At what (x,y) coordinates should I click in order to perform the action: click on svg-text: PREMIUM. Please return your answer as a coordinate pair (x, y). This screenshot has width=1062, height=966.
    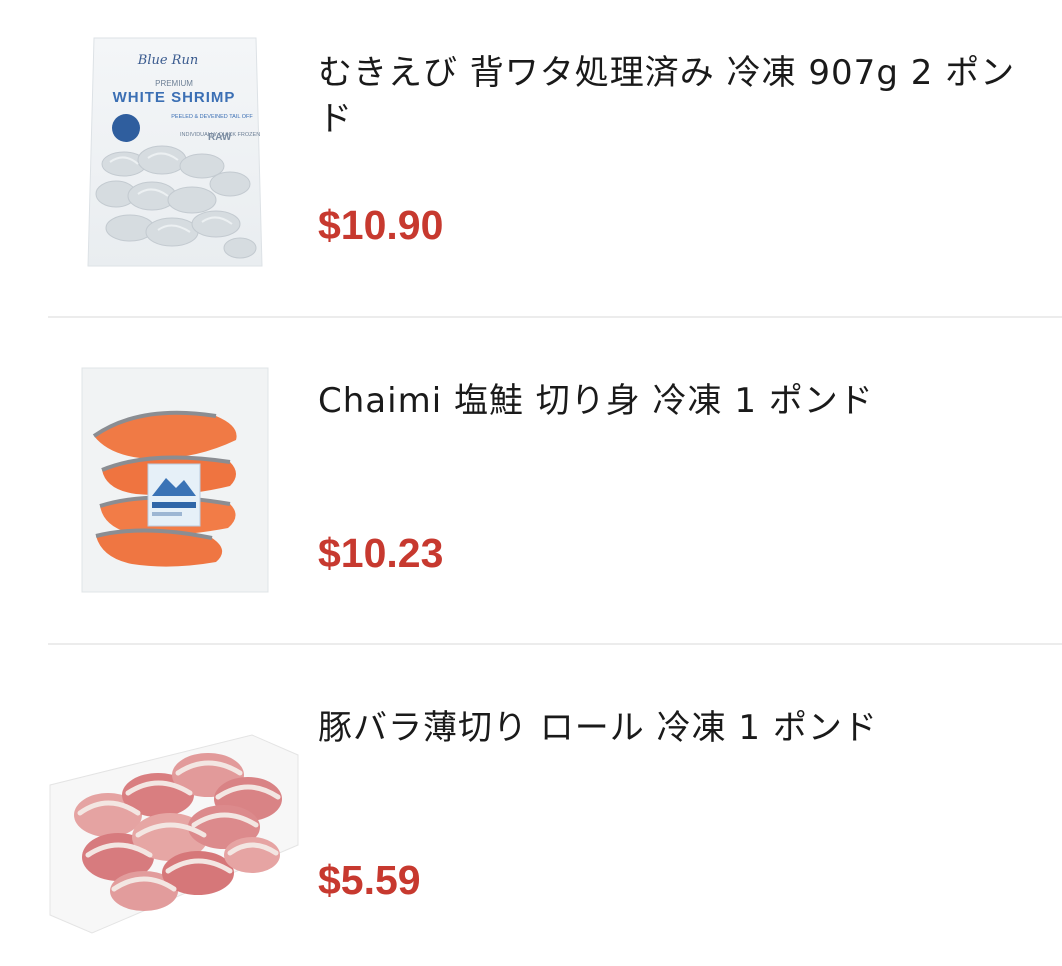
    Looking at the image, I should click on (174, 83).